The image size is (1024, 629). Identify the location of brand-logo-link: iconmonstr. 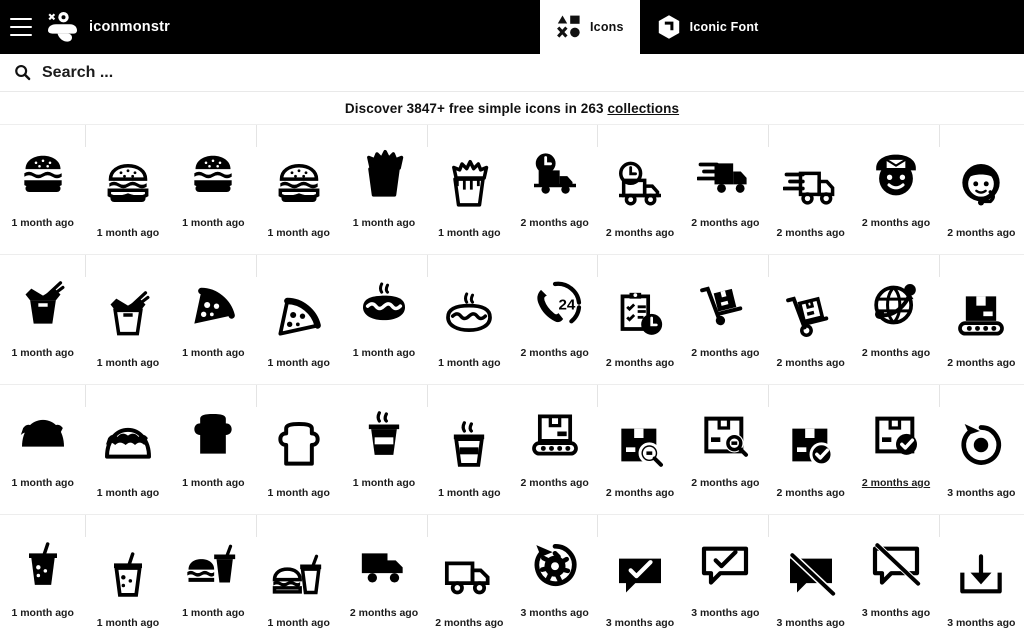
(108, 27).